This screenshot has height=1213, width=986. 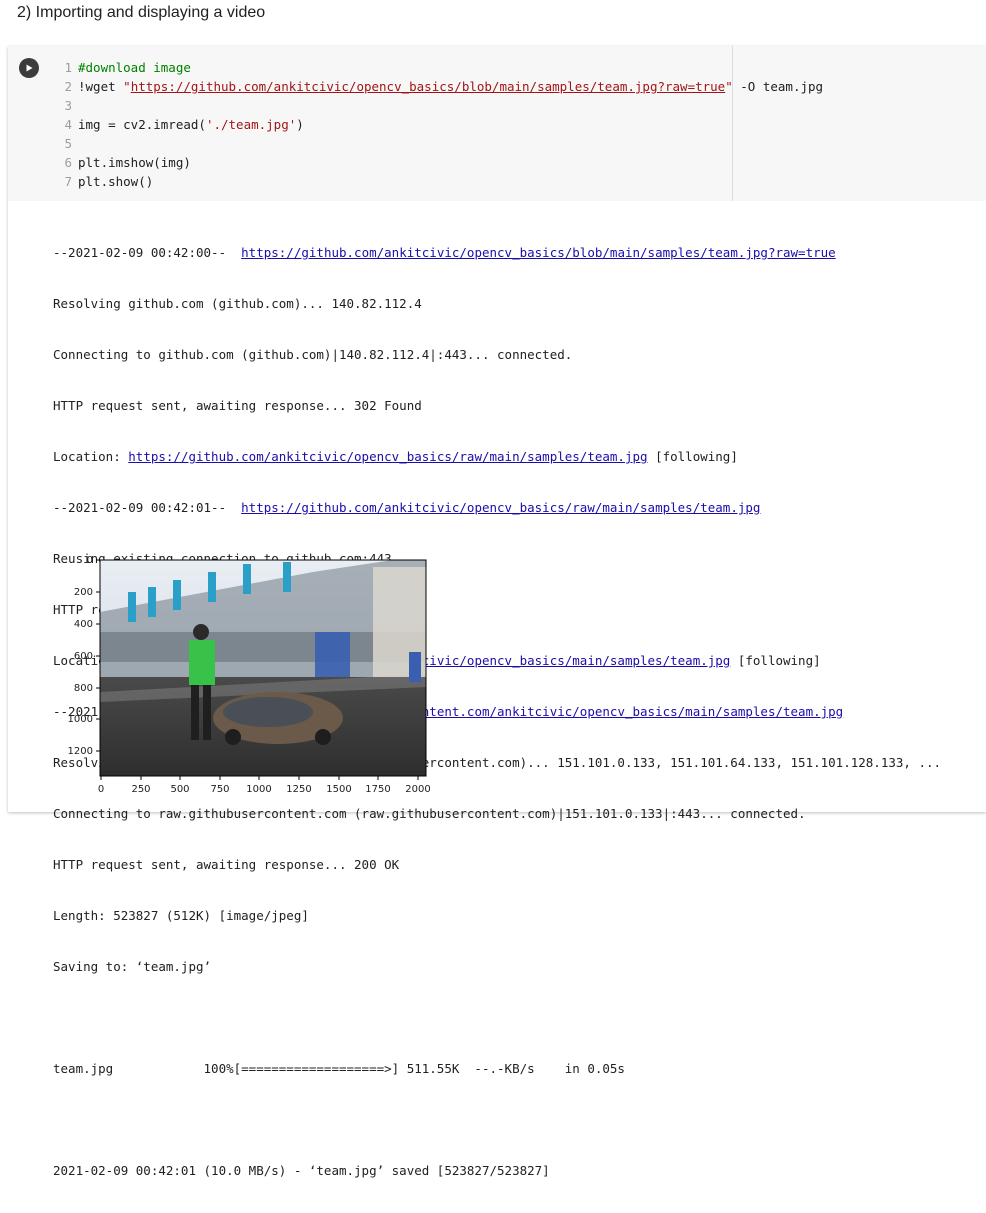 I want to click on x-tick-1000: 1000, so click(x=259, y=785).